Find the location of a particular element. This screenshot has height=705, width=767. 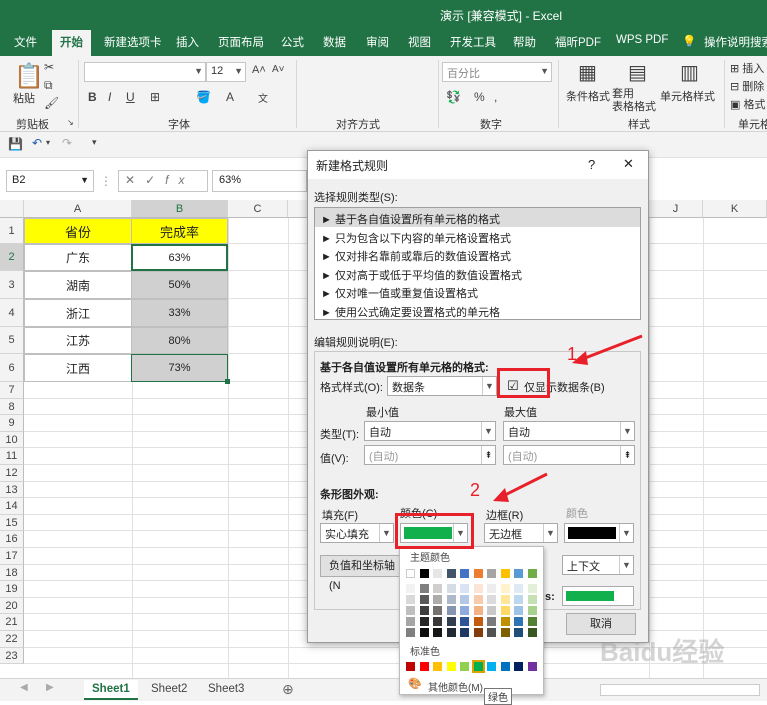

min-type-select: 自动 ▼ is located at coordinates (430, 431).